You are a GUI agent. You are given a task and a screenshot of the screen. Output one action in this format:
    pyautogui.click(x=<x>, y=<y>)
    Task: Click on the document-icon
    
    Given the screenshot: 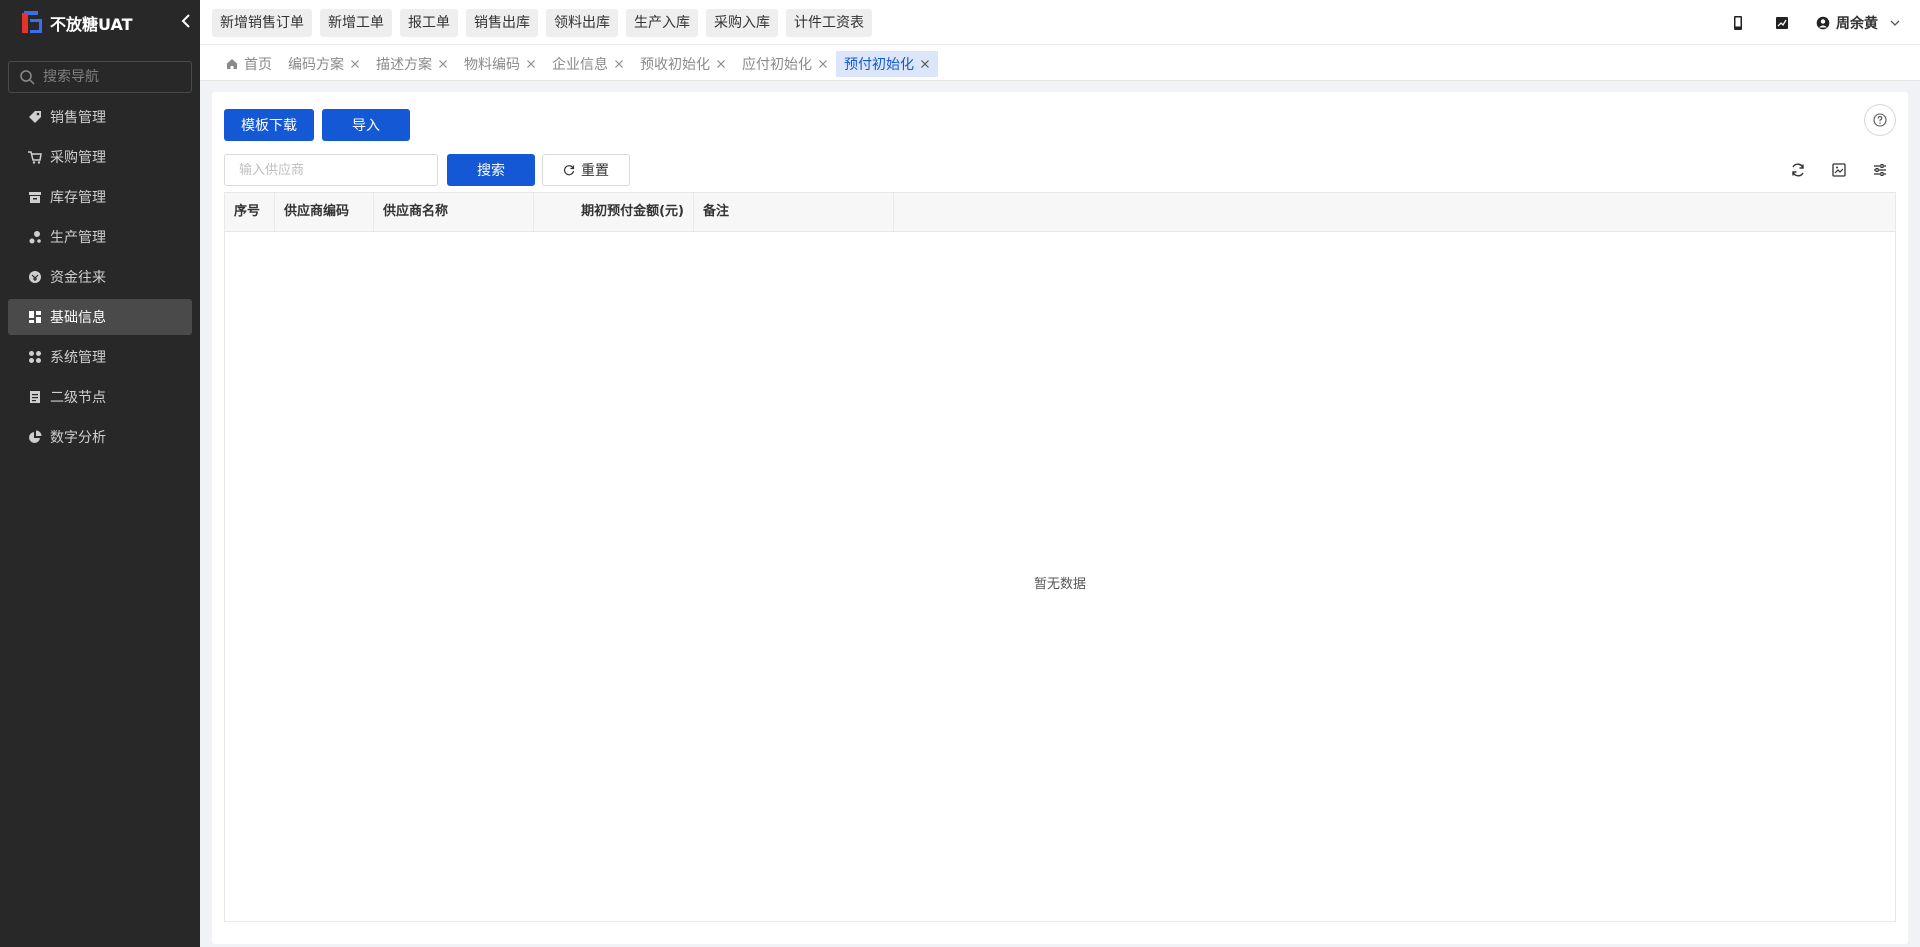 What is the action you would take?
    pyautogui.click(x=35, y=397)
    